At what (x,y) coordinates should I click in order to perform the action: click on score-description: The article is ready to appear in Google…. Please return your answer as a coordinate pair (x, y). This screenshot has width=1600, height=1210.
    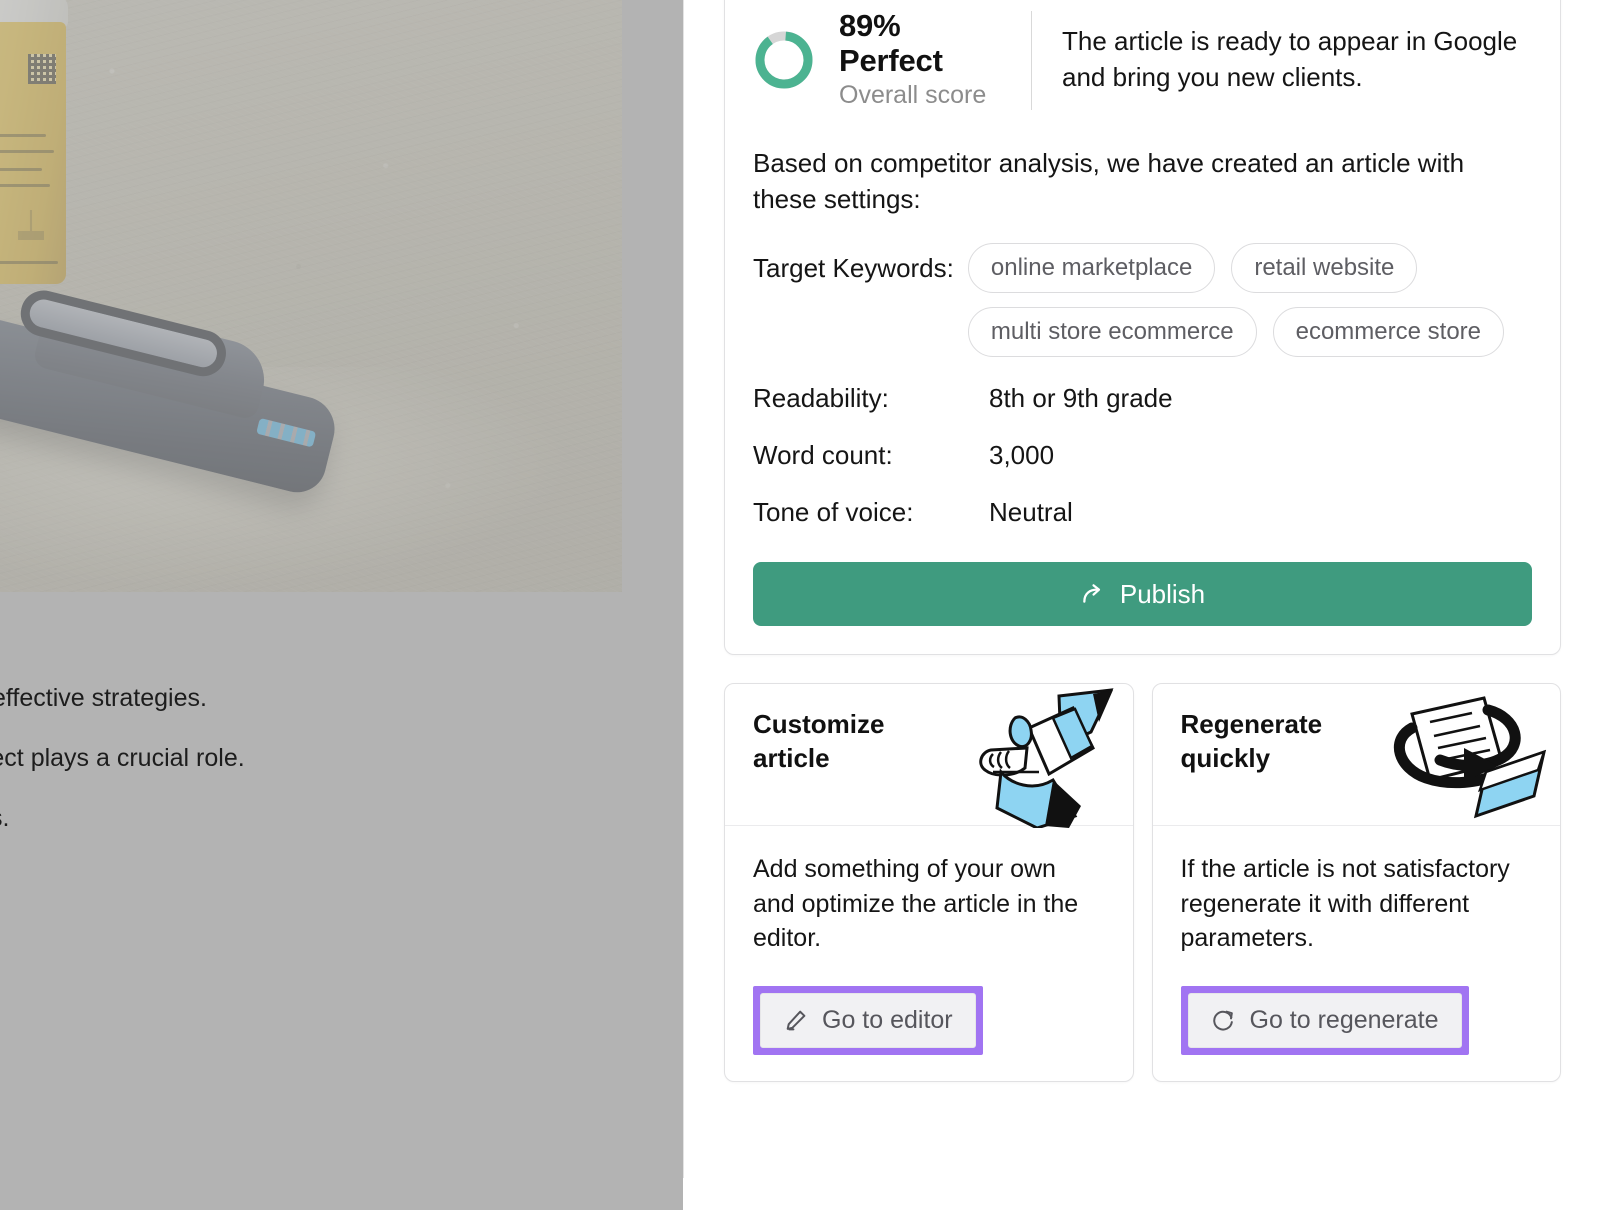
    Looking at the image, I should click on (1290, 59).